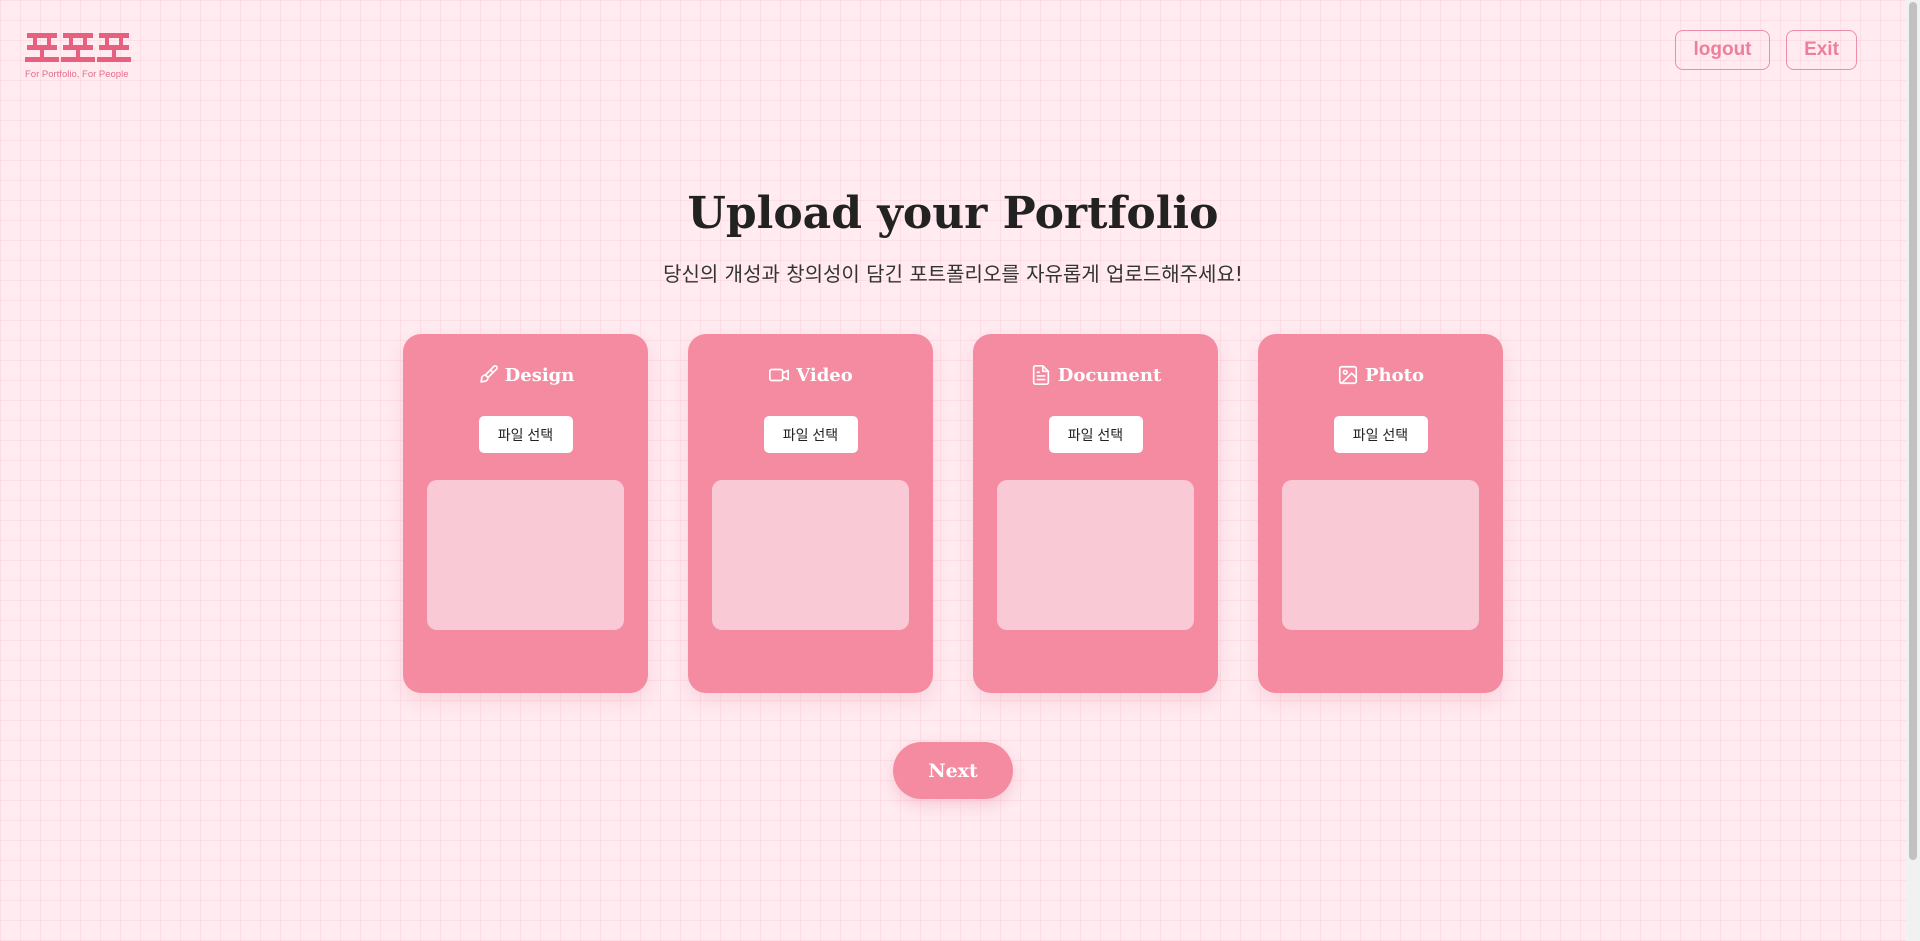  I want to click on card-header: Video, so click(810, 375).